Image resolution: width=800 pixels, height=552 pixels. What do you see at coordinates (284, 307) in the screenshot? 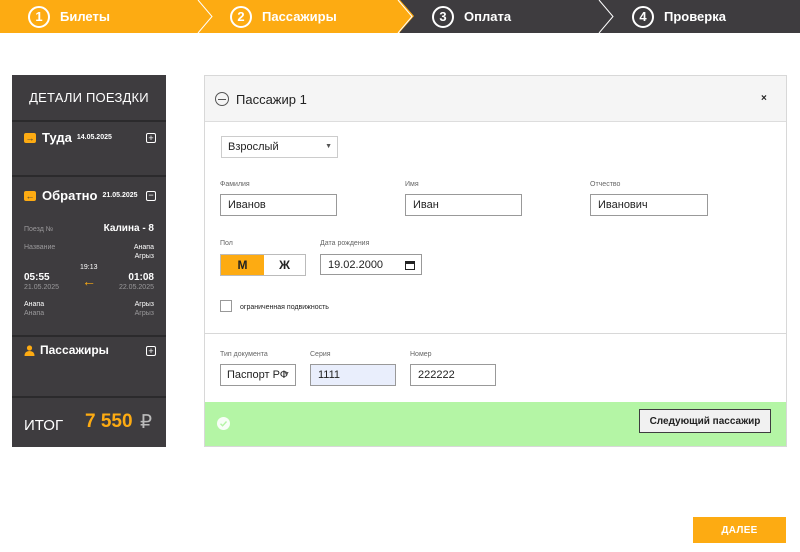
I see `mobility-label: ограниченная подвижность` at bounding box center [284, 307].